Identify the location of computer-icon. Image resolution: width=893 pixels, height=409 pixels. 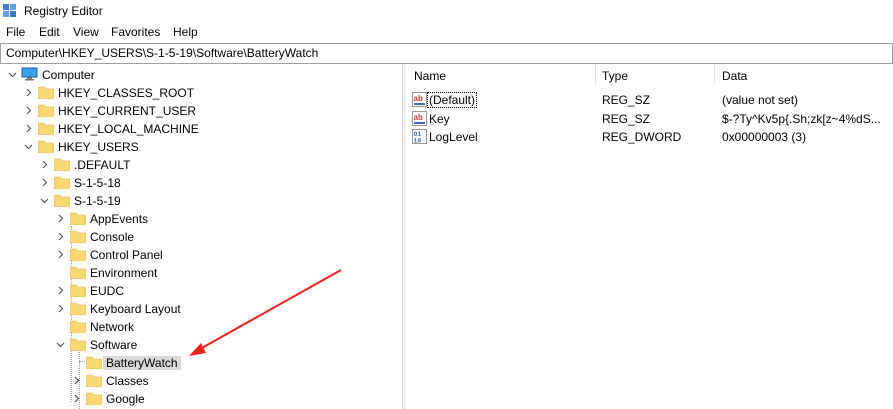
(29, 74).